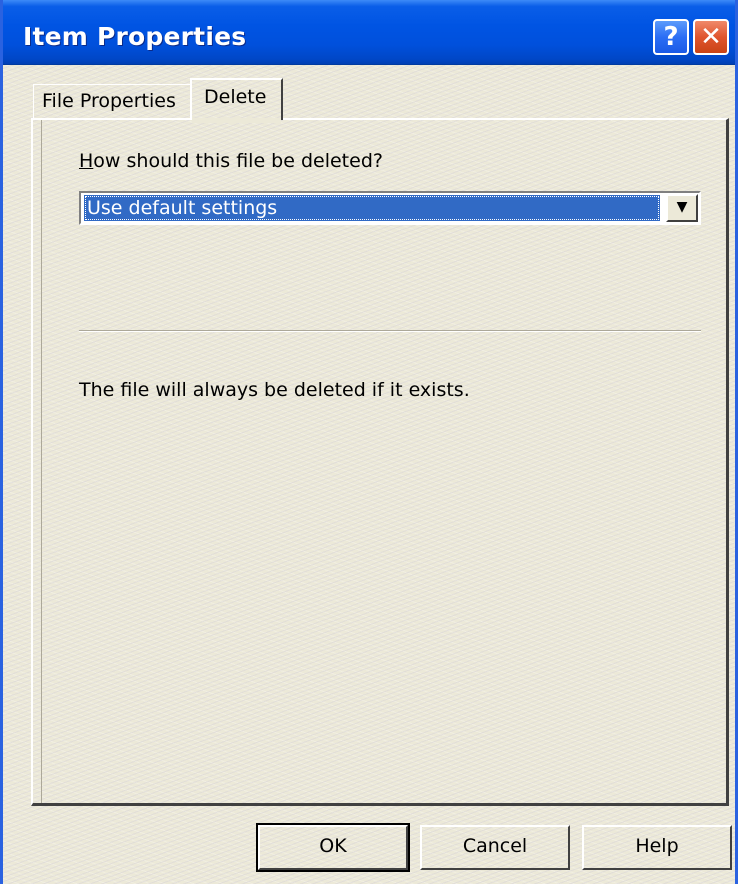 The image size is (738, 884). What do you see at coordinates (390, 331) in the screenshot?
I see `separator` at bounding box center [390, 331].